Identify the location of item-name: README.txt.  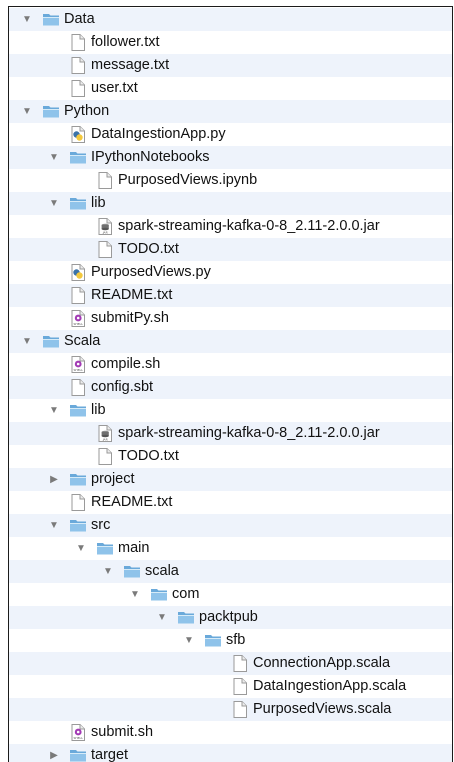
(132, 295).